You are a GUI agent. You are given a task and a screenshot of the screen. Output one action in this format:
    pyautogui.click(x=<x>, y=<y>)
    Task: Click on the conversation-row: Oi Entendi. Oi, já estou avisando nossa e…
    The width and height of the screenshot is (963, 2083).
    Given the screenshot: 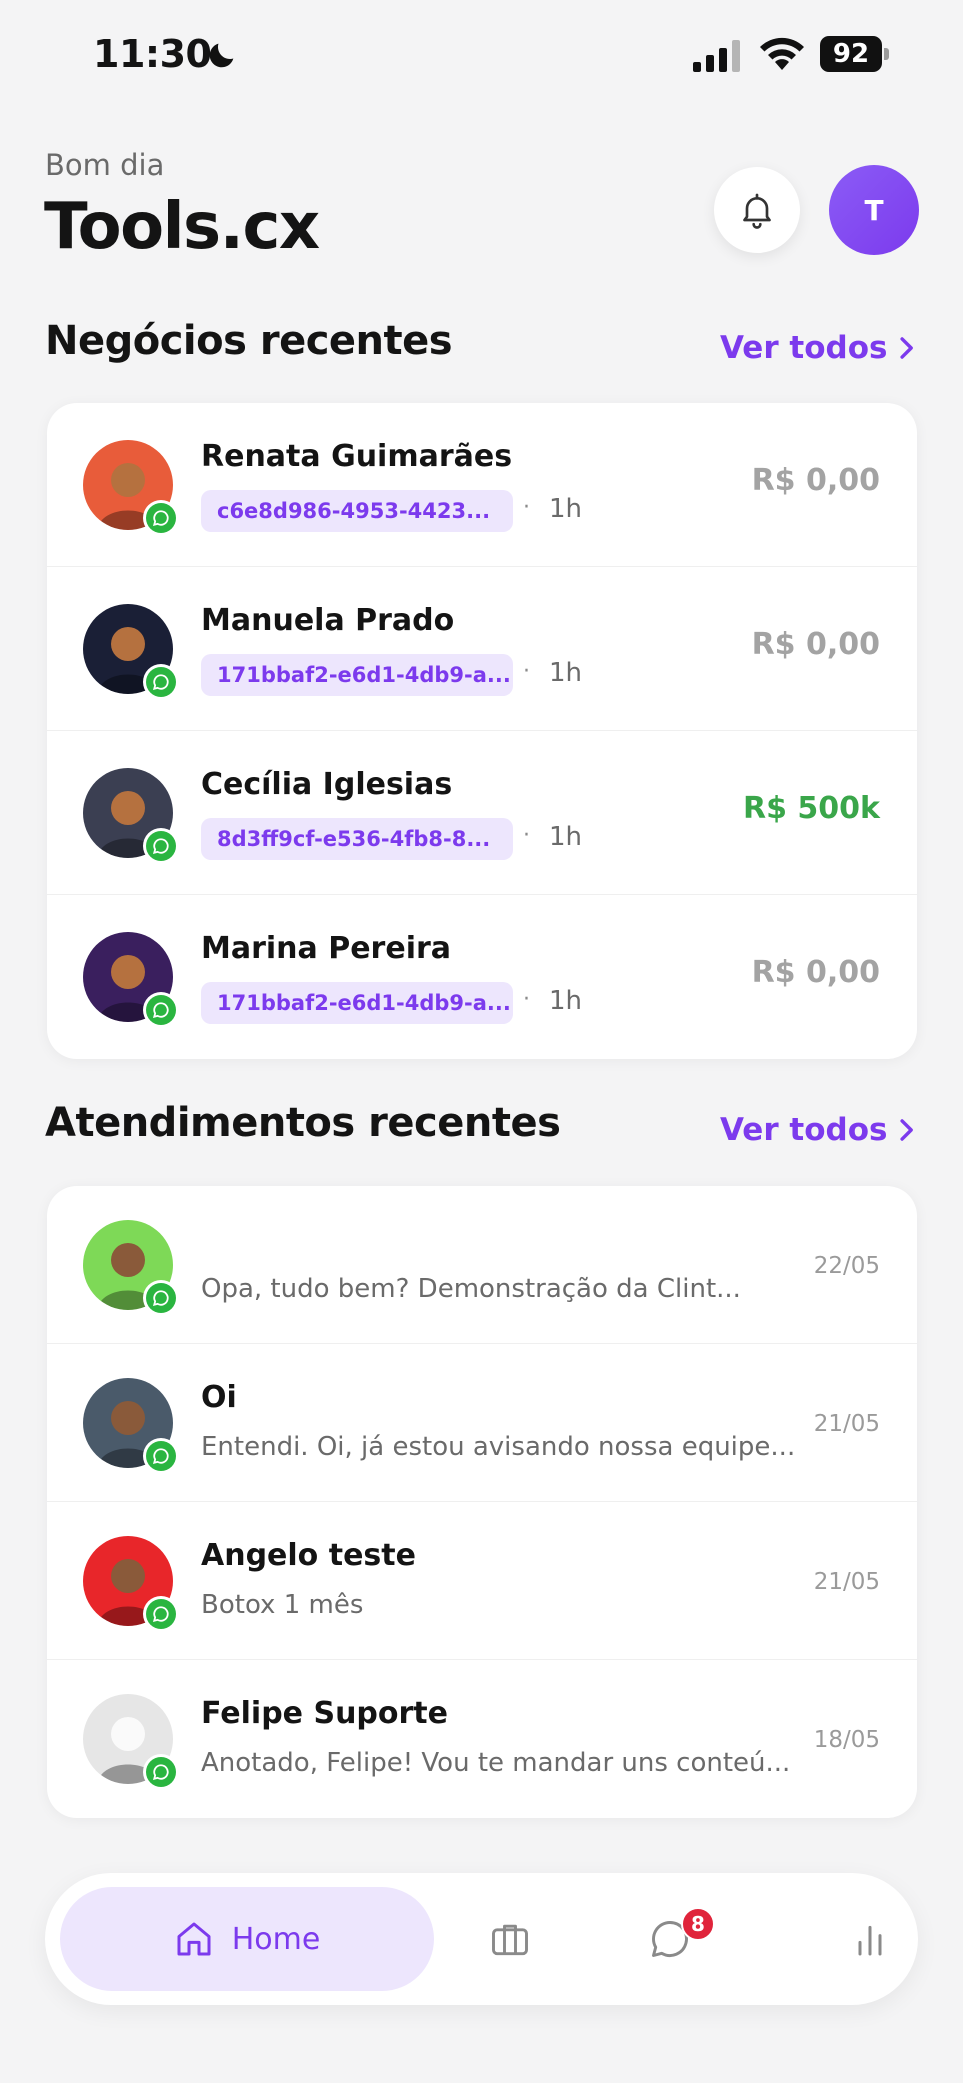 What is the action you would take?
    pyautogui.click(x=482, y=1423)
    